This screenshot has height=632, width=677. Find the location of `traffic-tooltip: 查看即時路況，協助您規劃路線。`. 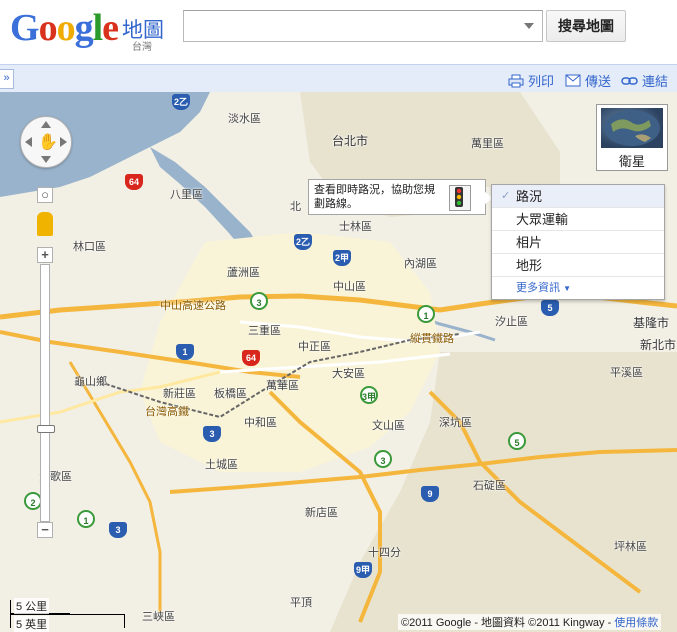

traffic-tooltip: 查看即時路況，協助您規劃路線。 is located at coordinates (400, 197).